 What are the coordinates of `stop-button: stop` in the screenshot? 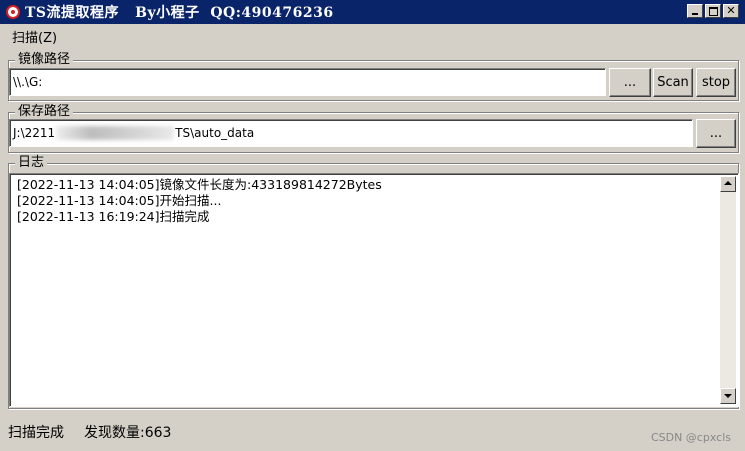 It's located at (716, 82).